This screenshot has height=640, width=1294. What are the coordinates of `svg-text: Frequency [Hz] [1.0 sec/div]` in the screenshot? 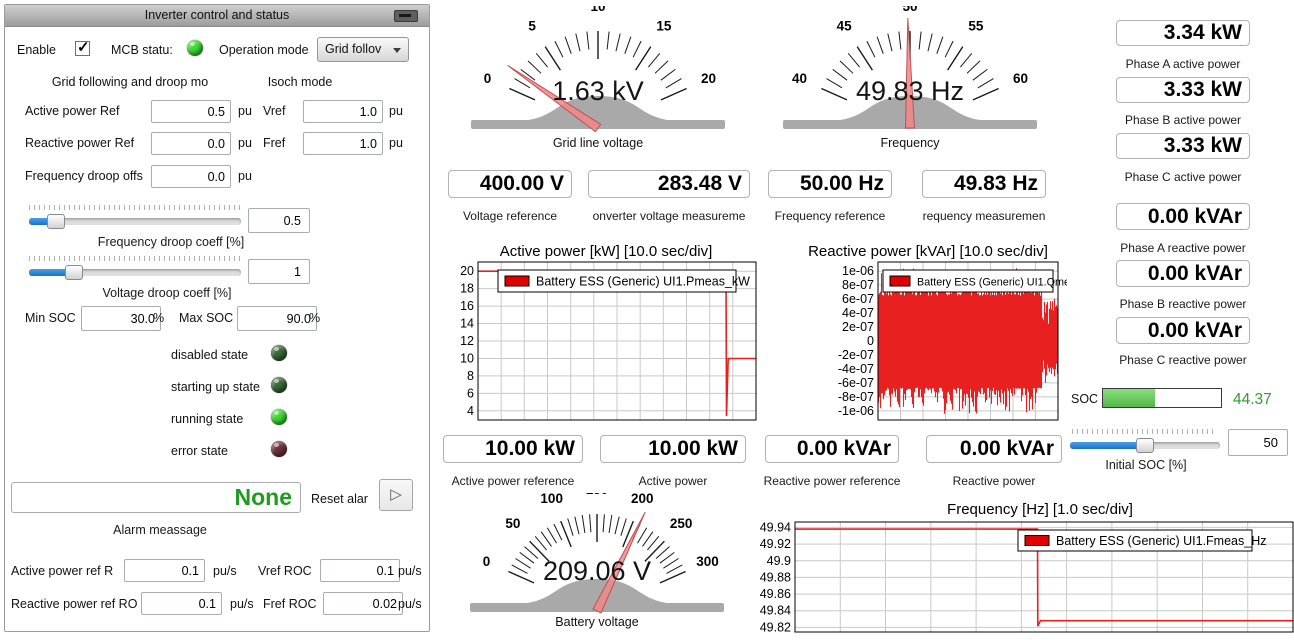 It's located at (1040, 509).